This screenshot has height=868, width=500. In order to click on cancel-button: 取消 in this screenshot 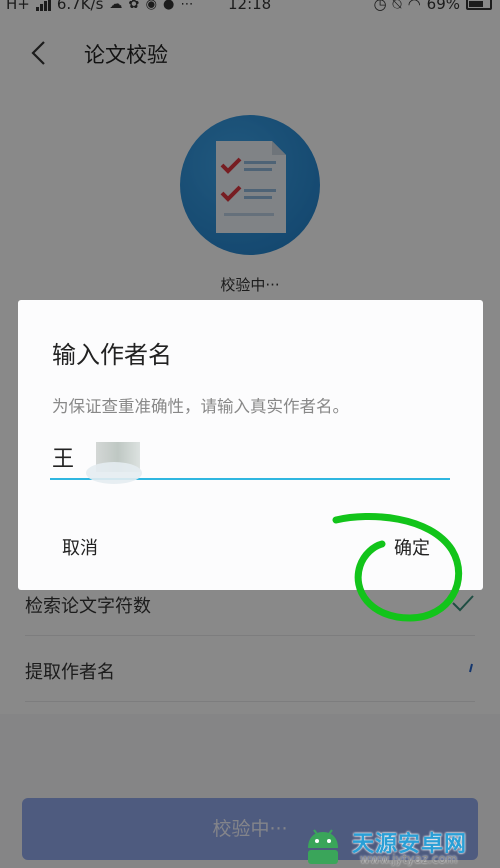, I will do `click(80, 547)`.